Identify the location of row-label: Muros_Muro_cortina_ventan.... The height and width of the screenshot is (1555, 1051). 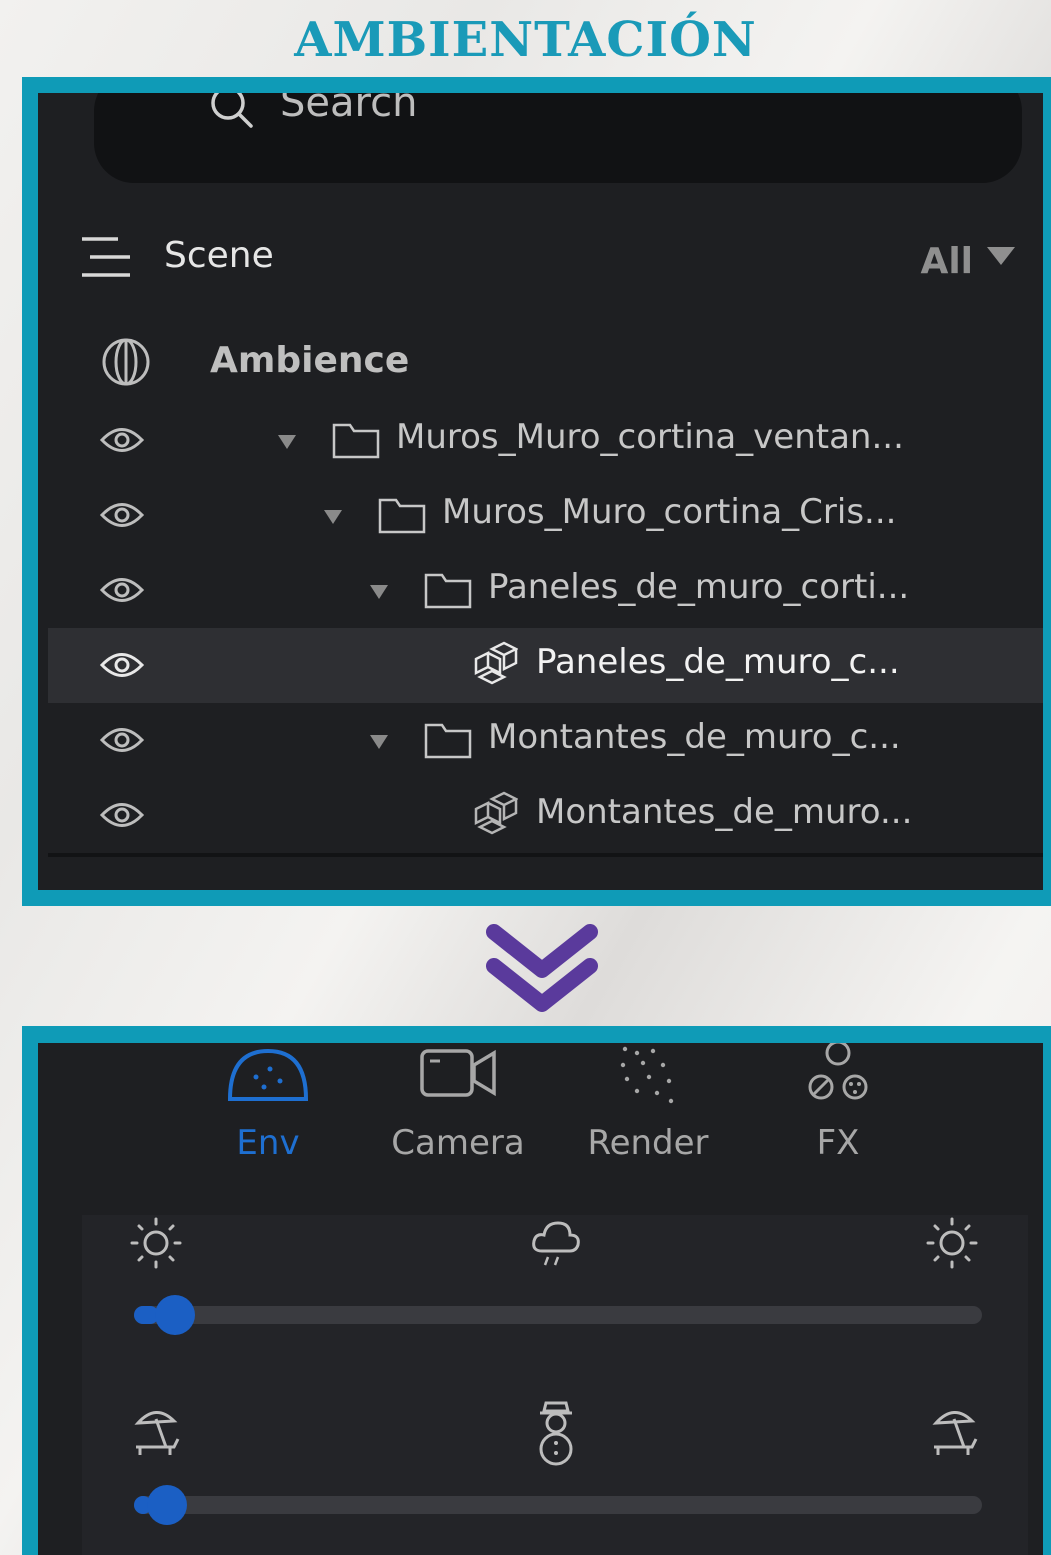
(650, 437).